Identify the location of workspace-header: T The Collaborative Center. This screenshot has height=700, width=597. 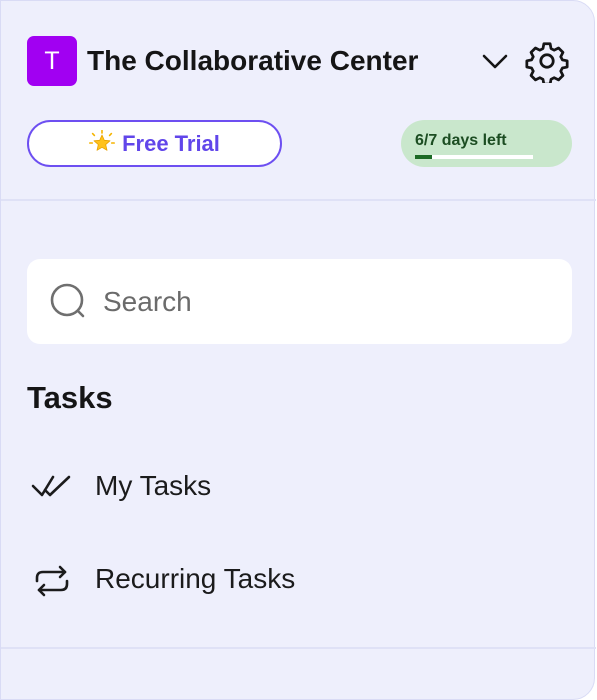
(299, 61).